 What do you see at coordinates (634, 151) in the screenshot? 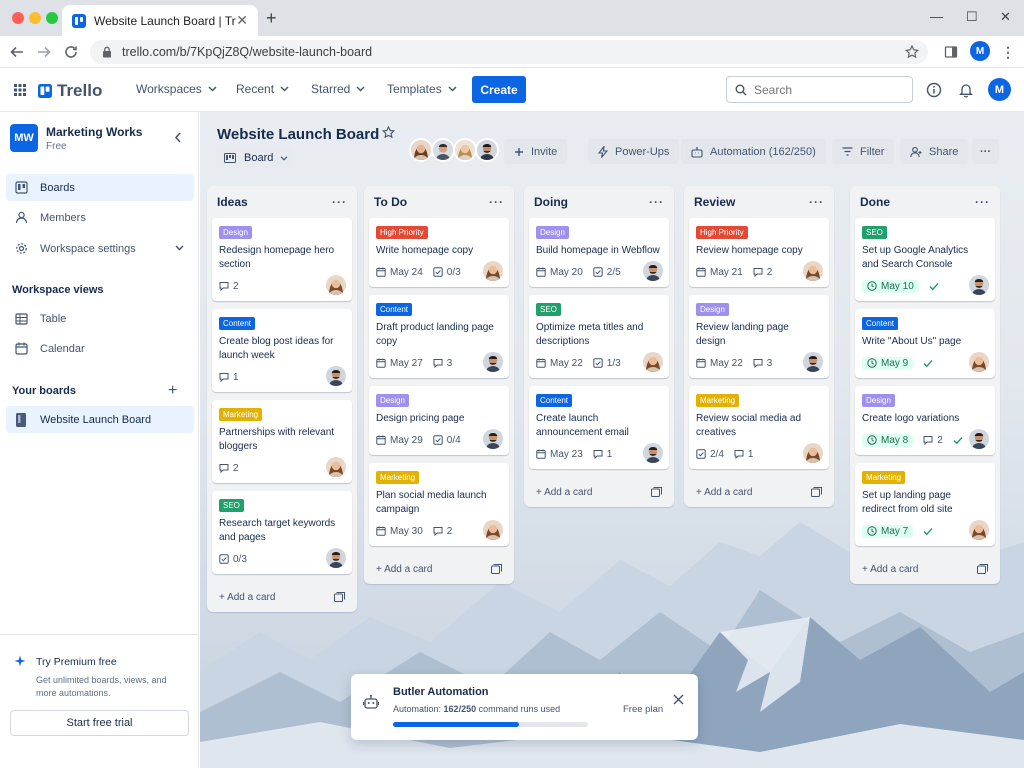
I see `power-ups-button: Power-Ups` at bounding box center [634, 151].